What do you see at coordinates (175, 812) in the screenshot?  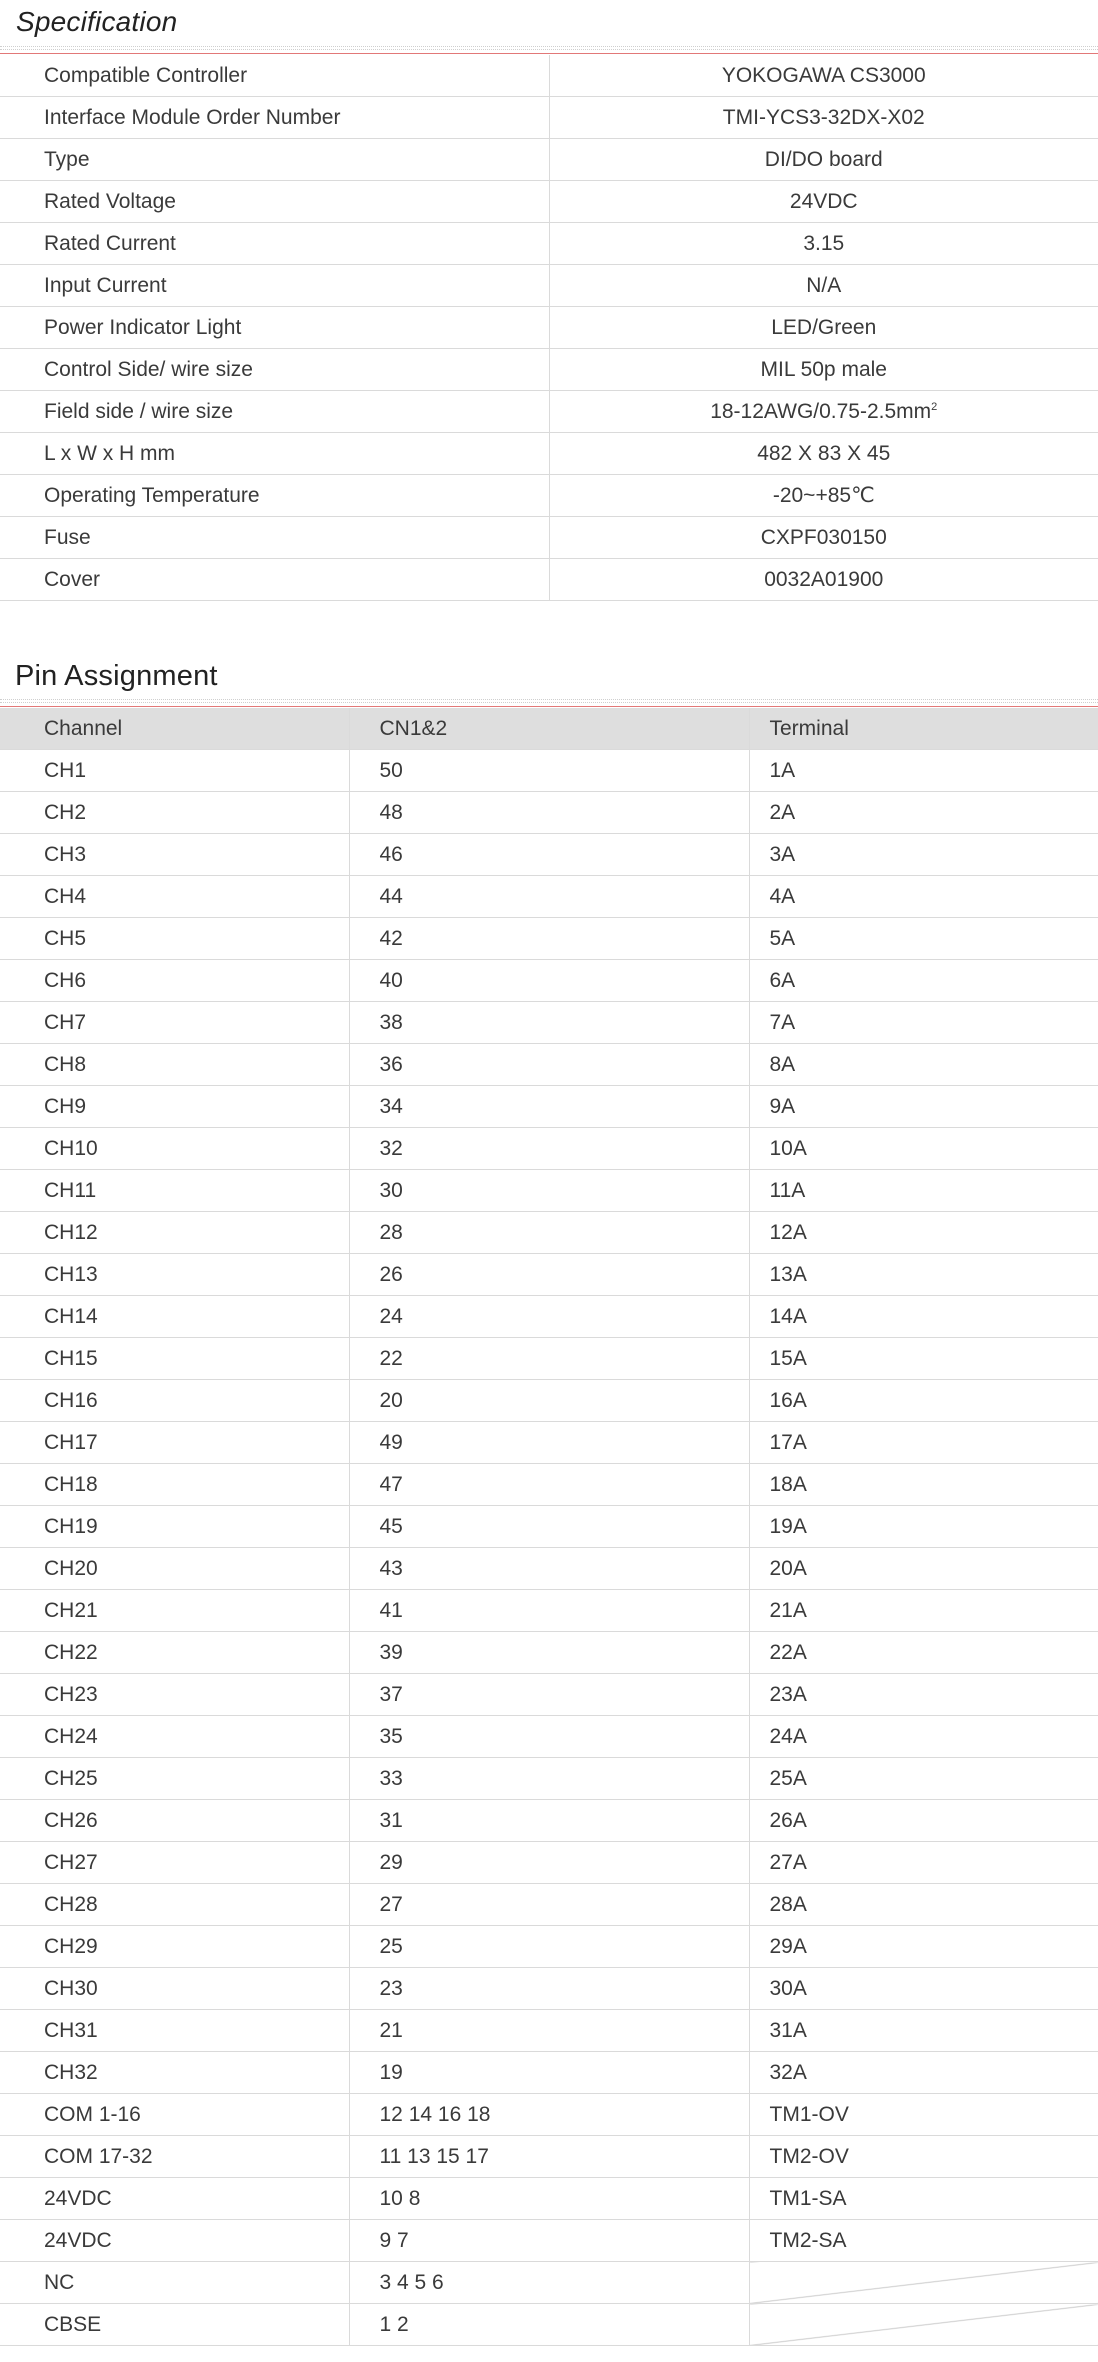 I see `channel-cell: CH2` at bounding box center [175, 812].